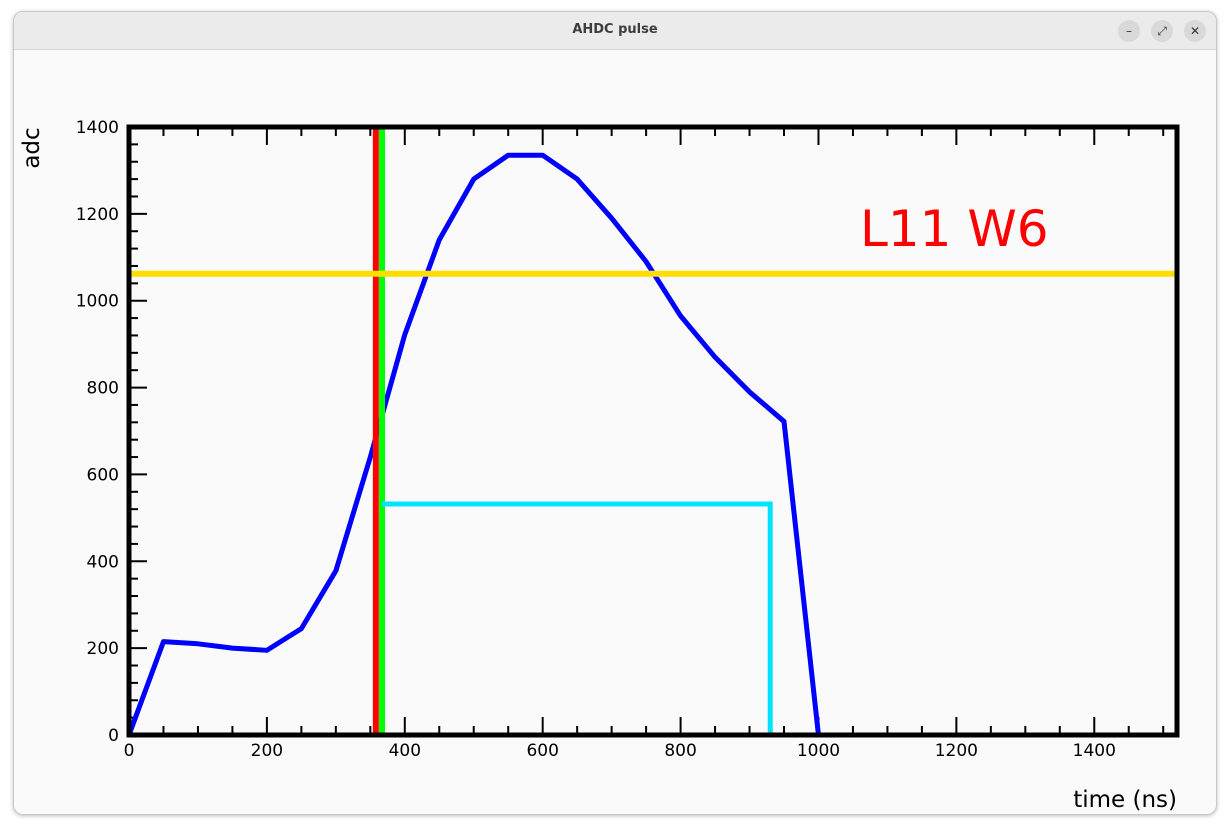 The image size is (1228, 829). What do you see at coordinates (103, 389) in the screenshot?
I see `y-tick-label: 800` at bounding box center [103, 389].